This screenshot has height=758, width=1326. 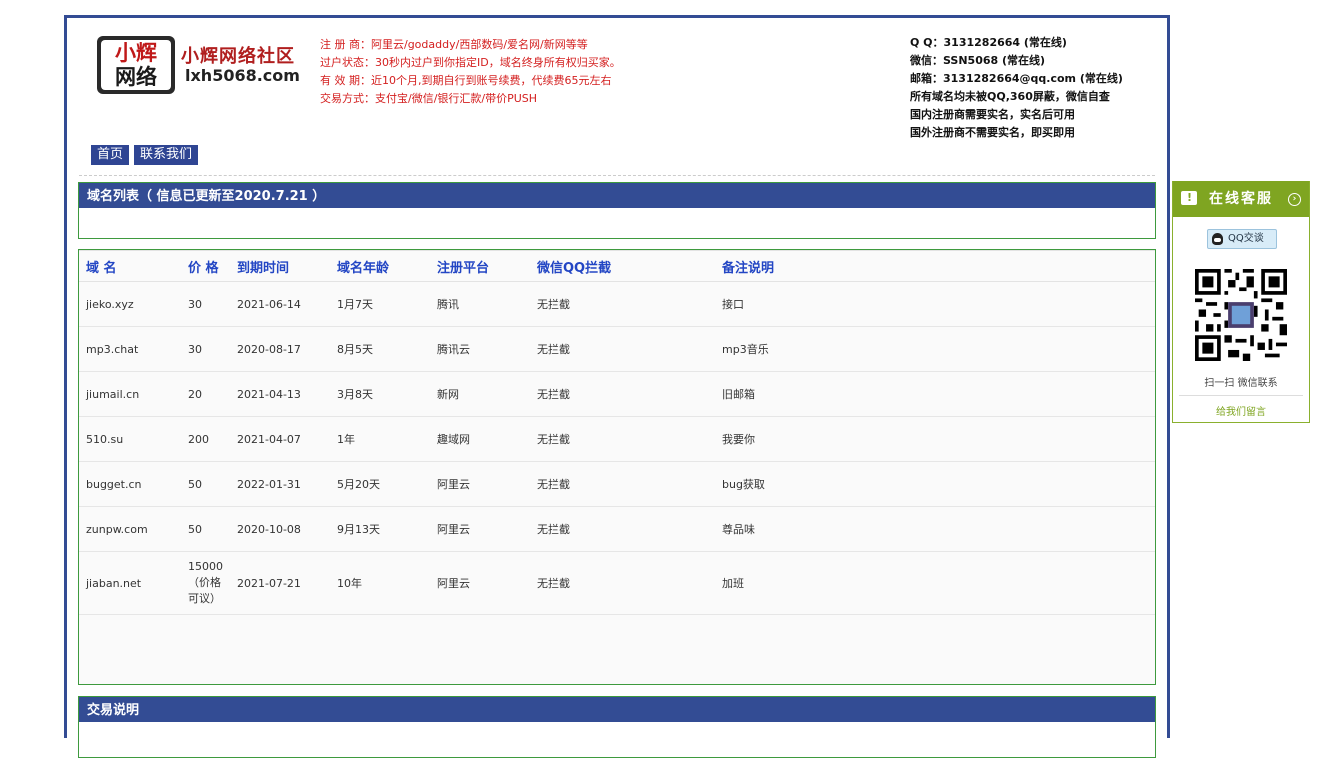 I want to click on chat-bubble-icon, so click(x=1189, y=198).